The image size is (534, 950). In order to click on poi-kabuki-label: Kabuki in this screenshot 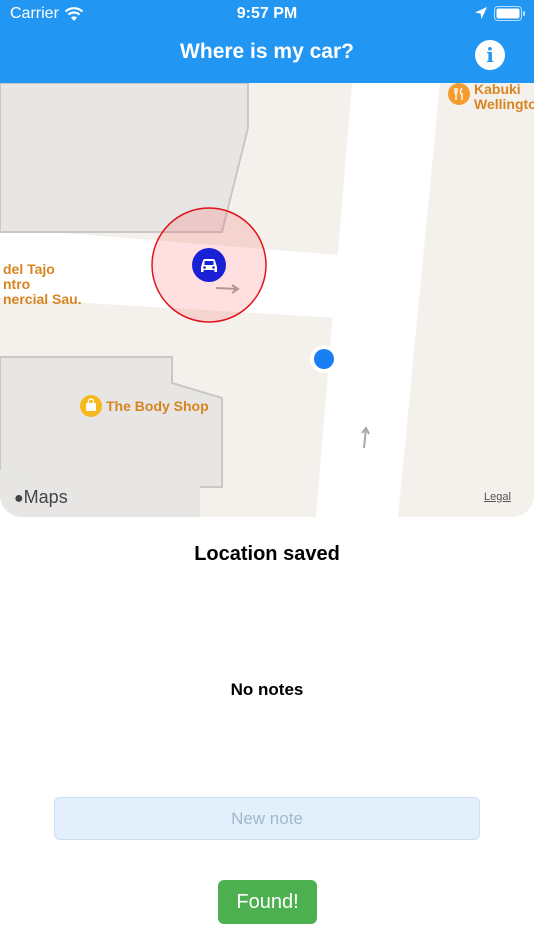, I will do `click(497, 90)`.